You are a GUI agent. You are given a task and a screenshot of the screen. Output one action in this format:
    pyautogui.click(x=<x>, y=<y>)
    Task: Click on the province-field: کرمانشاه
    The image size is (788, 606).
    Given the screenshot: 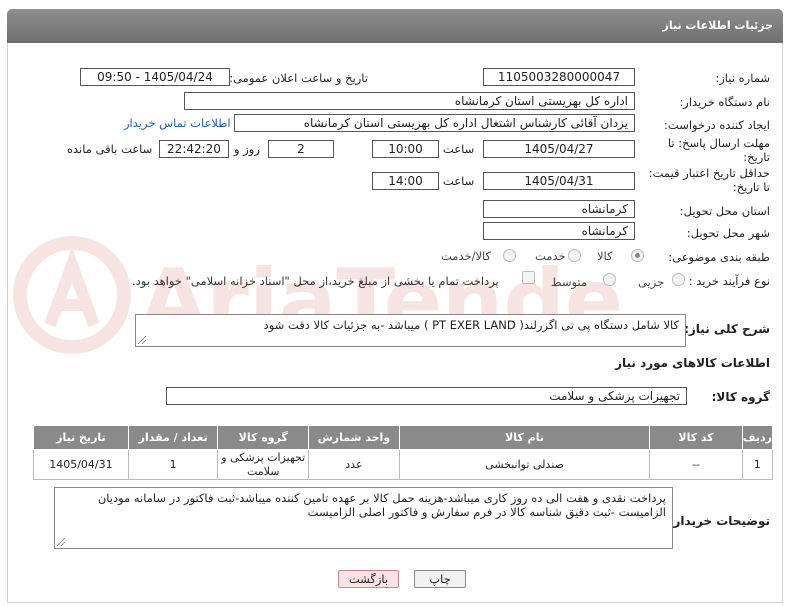 What is the action you would take?
    pyautogui.click(x=559, y=209)
    